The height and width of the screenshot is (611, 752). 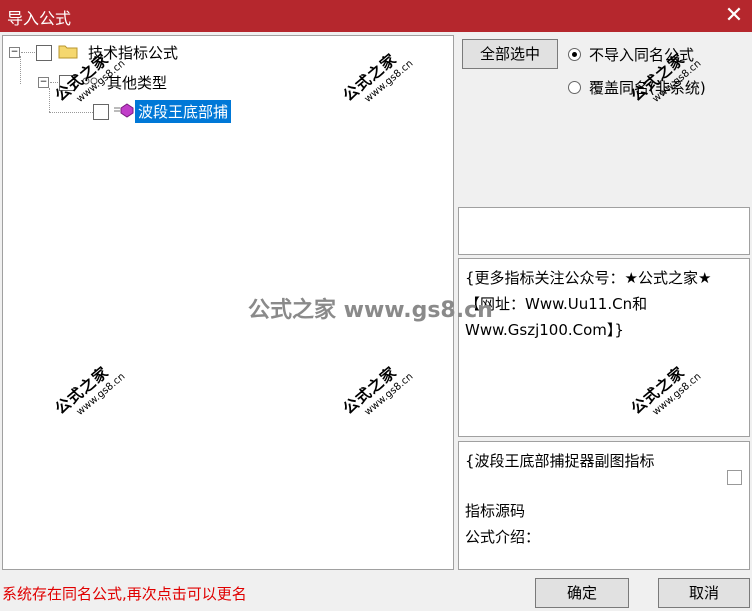 What do you see at coordinates (704, 593) in the screenshot?
I see `cancel-button: 取消` at bounding box center [704, 593].